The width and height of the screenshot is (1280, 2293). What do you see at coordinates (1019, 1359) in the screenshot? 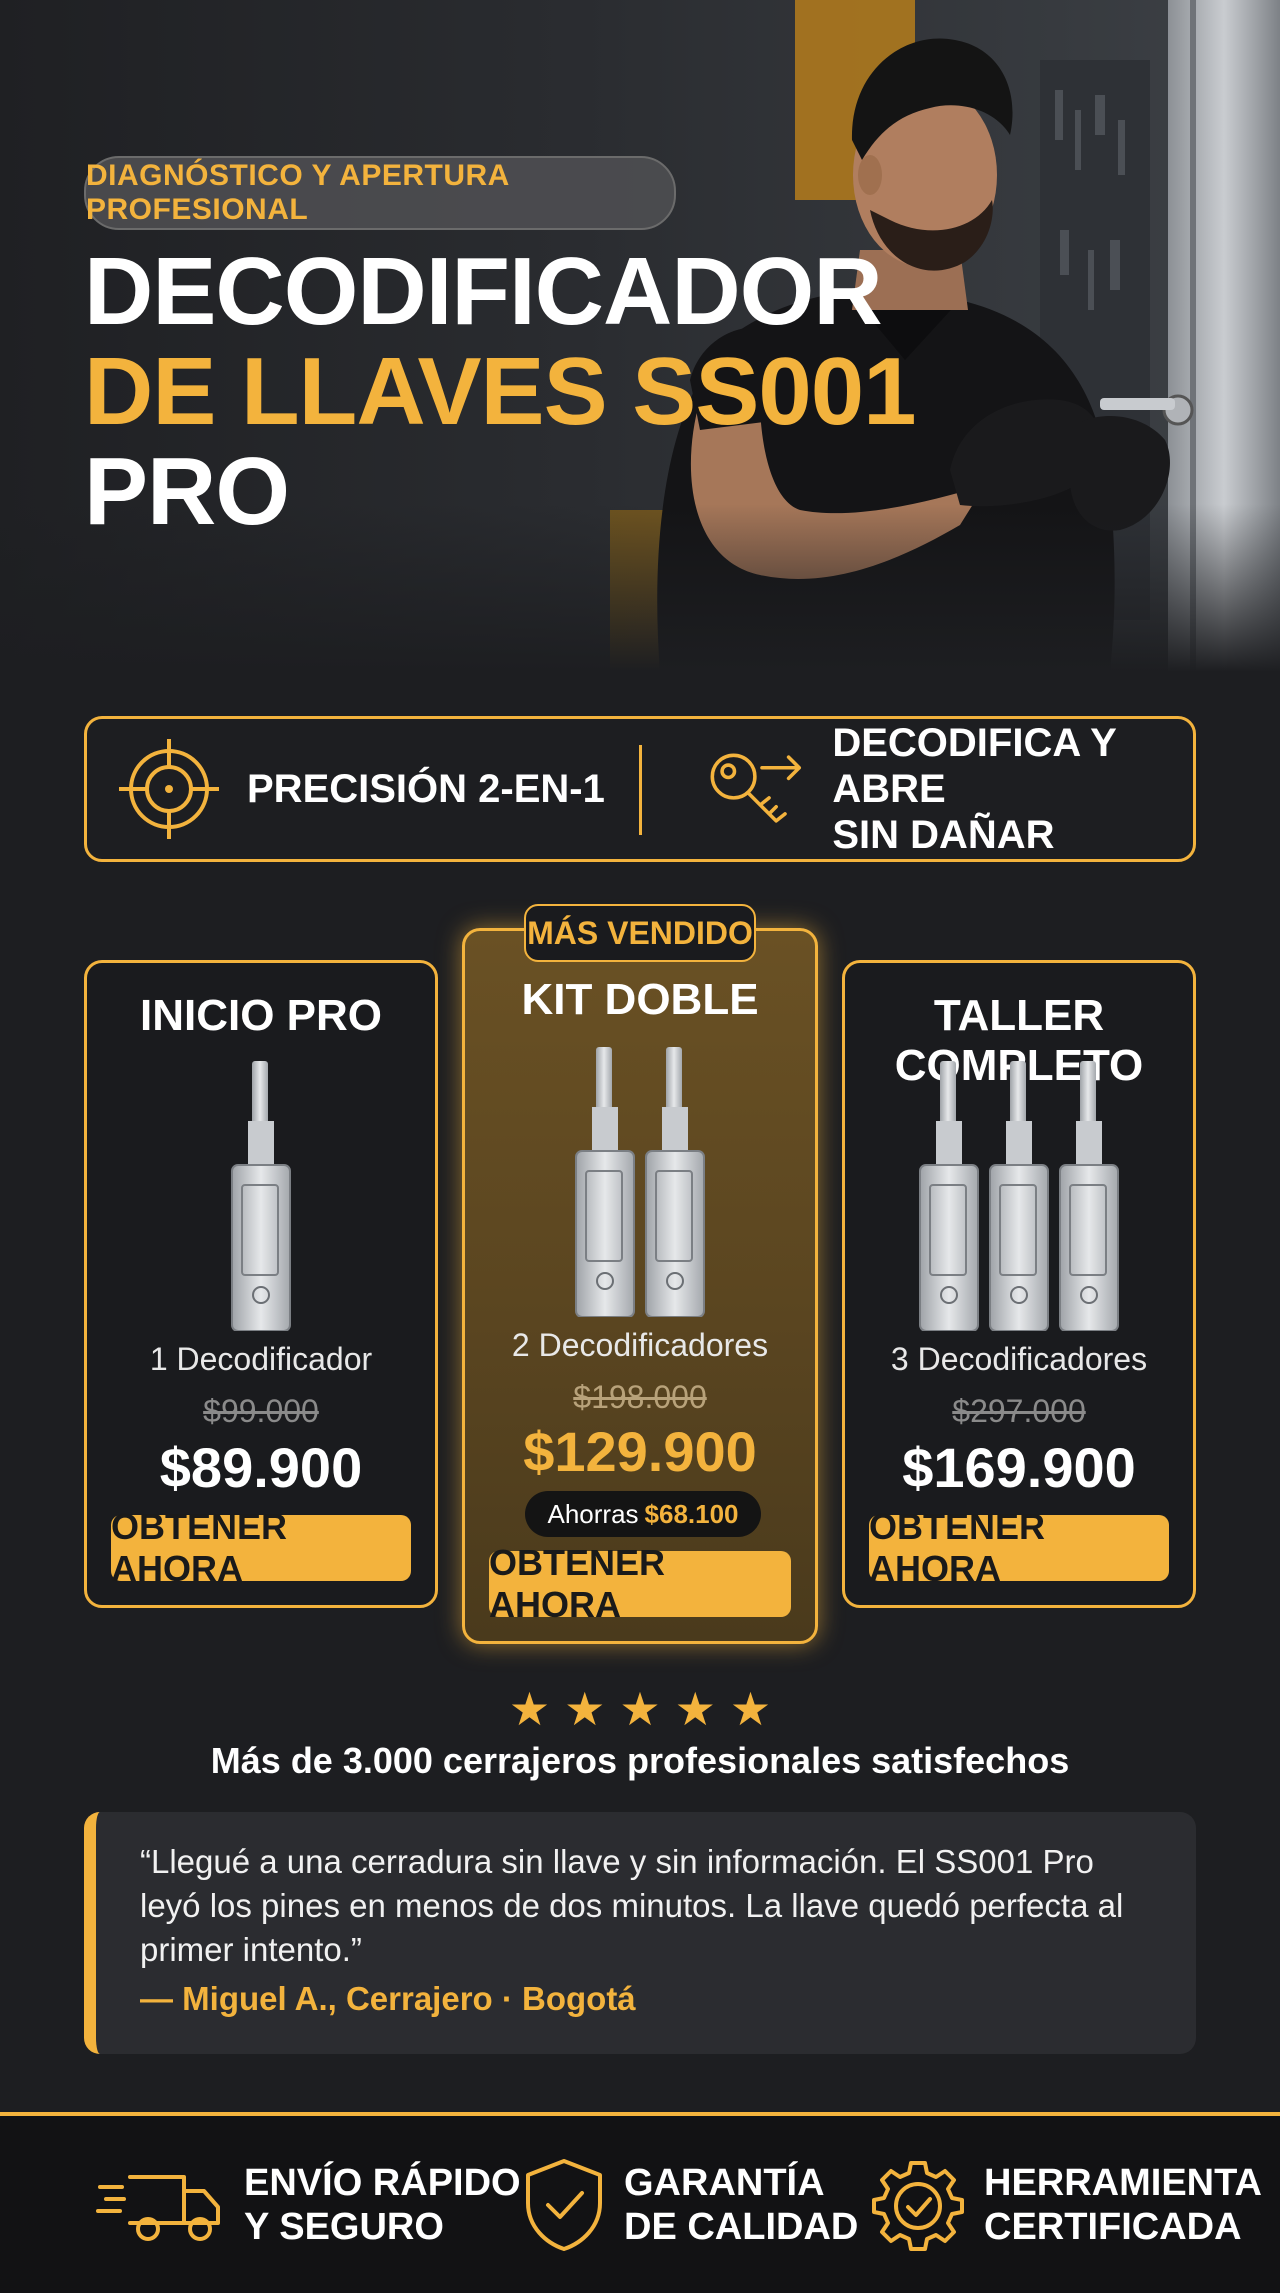
I see `plan-quantity: 3 Decodificadores` at bounding box center [1019, 1359].